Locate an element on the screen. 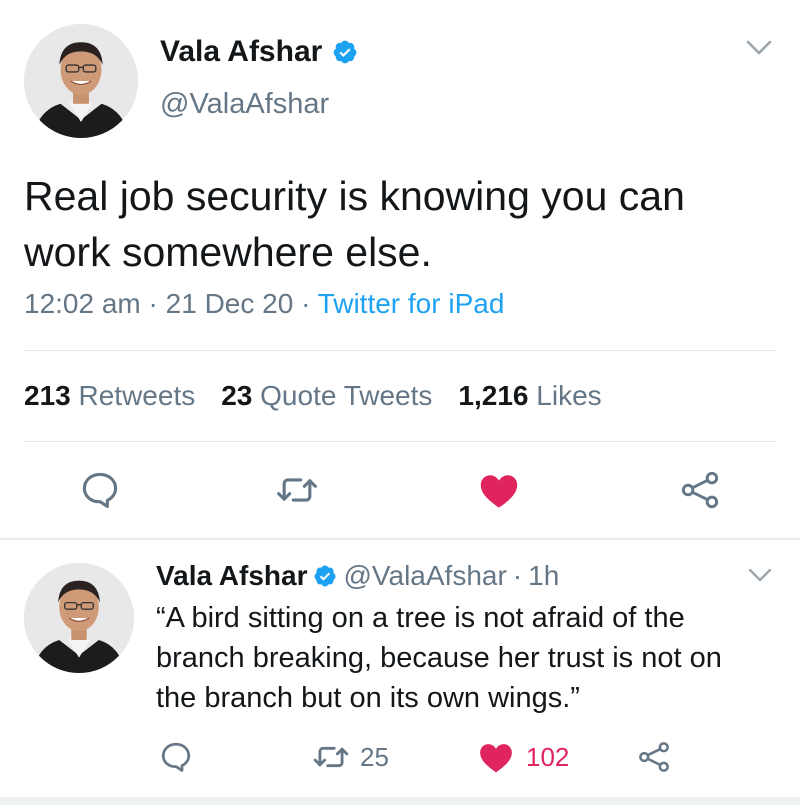 The width and height of the screenshot is (800, 805). likes-label: Likes is located at coordinates (569, 395).